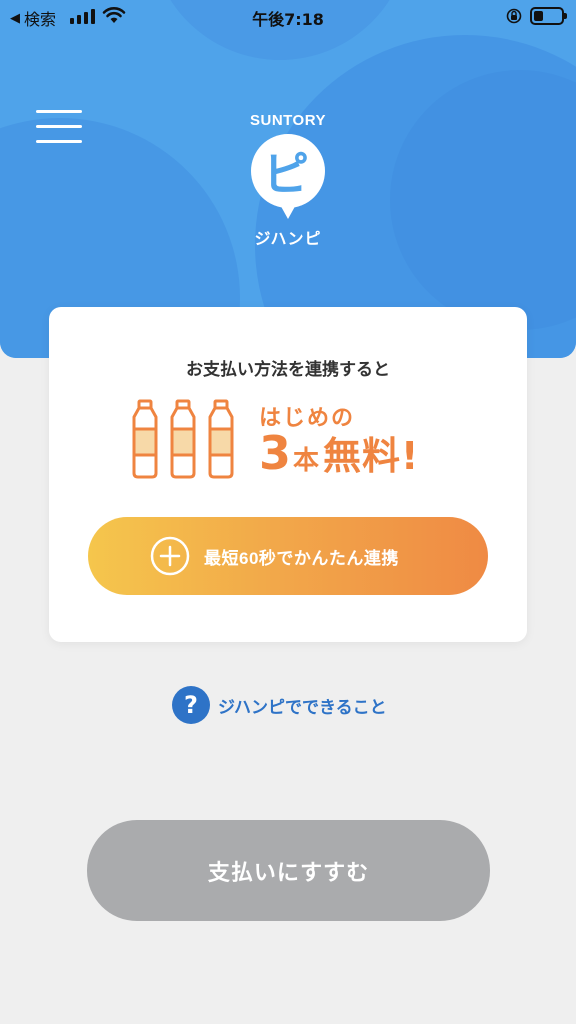 The height and width of the screenshot is (1024, 576). Describe the element at coordinates (288, 870) in the screenshot. I see `proceed-to-payment-button: 支払いにすすむ` at that location.